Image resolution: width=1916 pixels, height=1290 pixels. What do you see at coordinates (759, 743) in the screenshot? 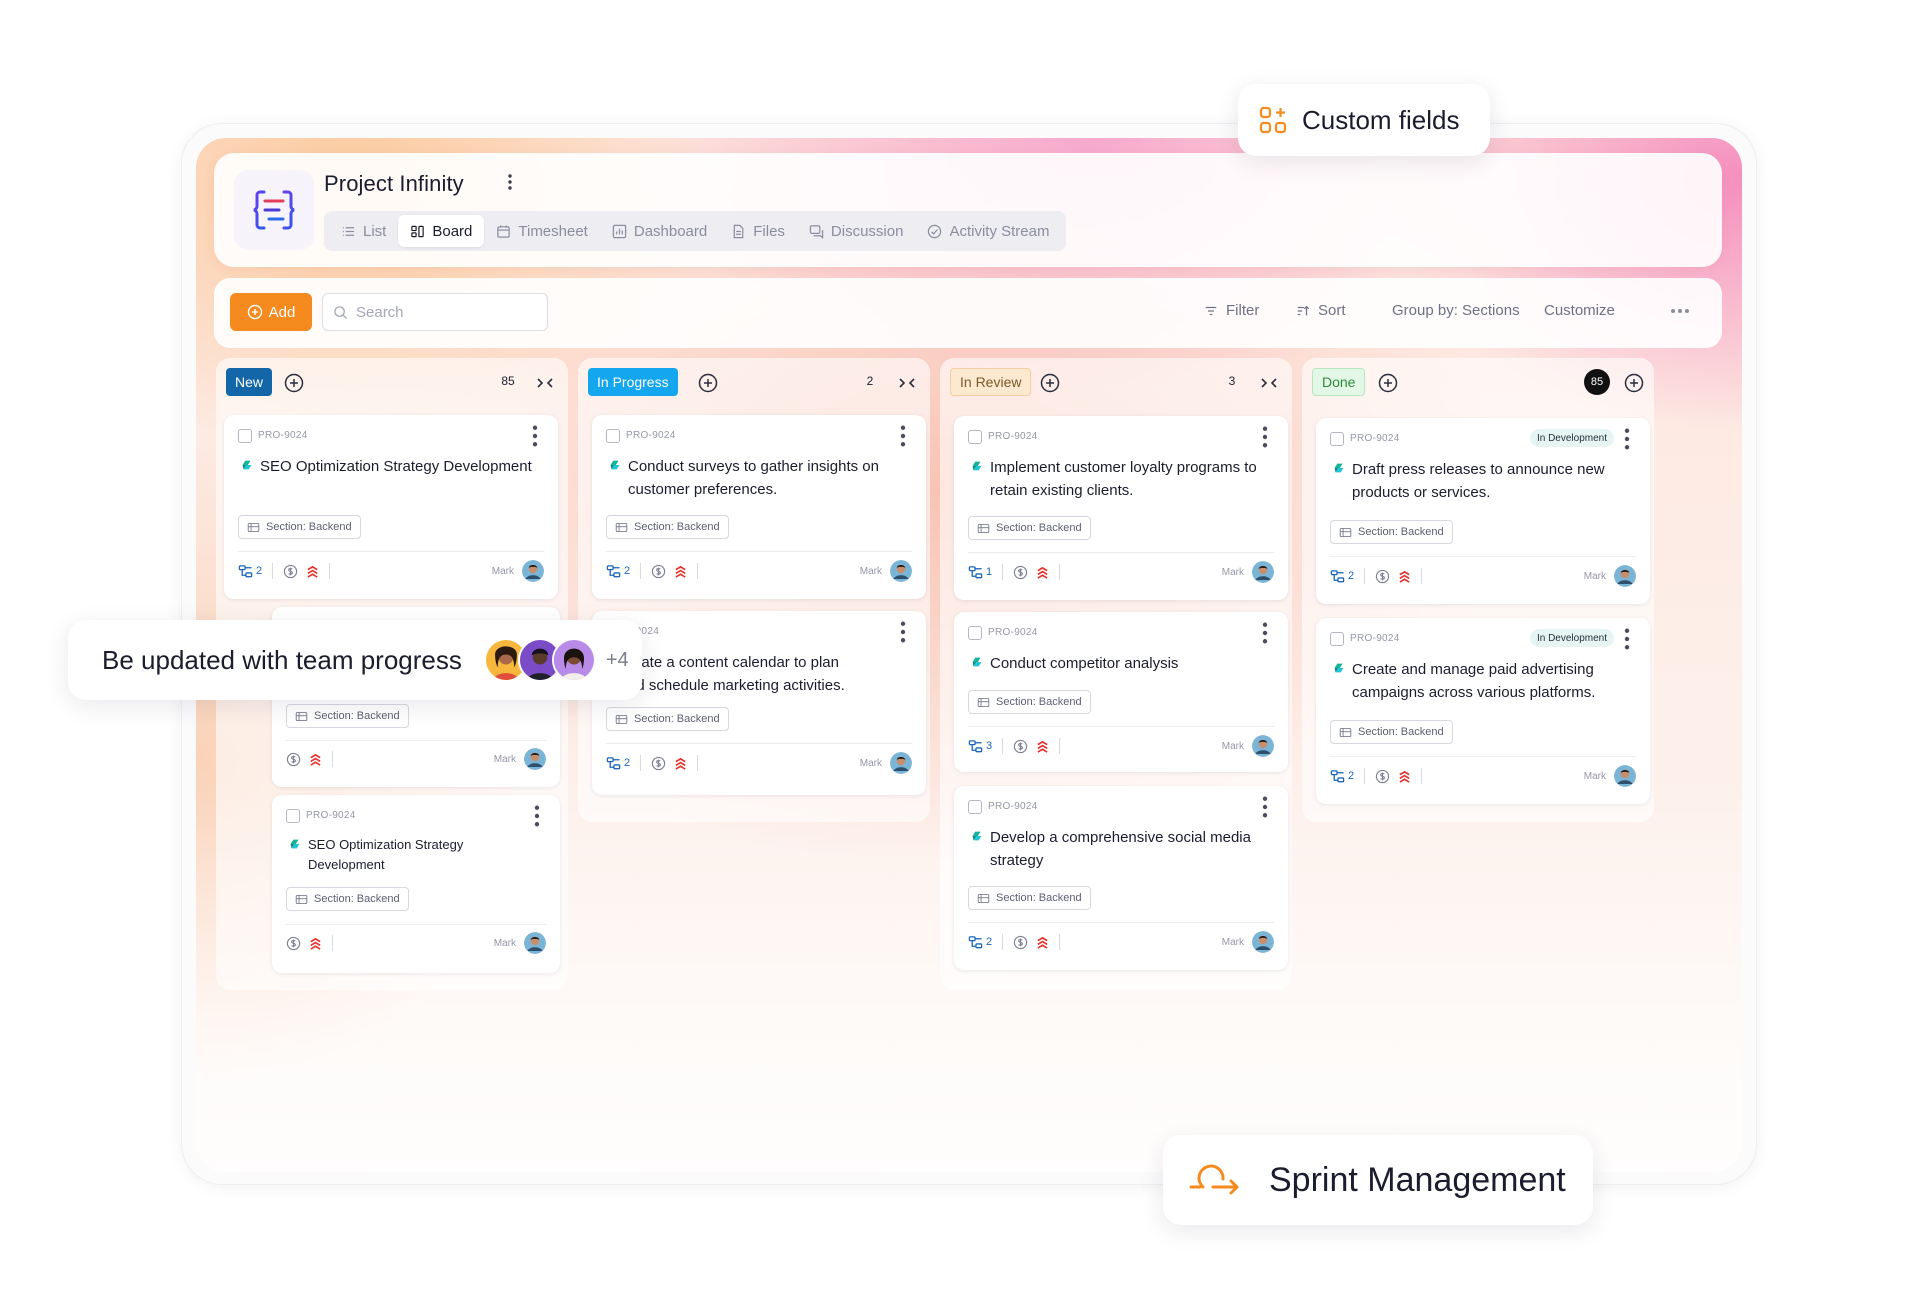
I see `card-divider` at bounding box center [759, 743].